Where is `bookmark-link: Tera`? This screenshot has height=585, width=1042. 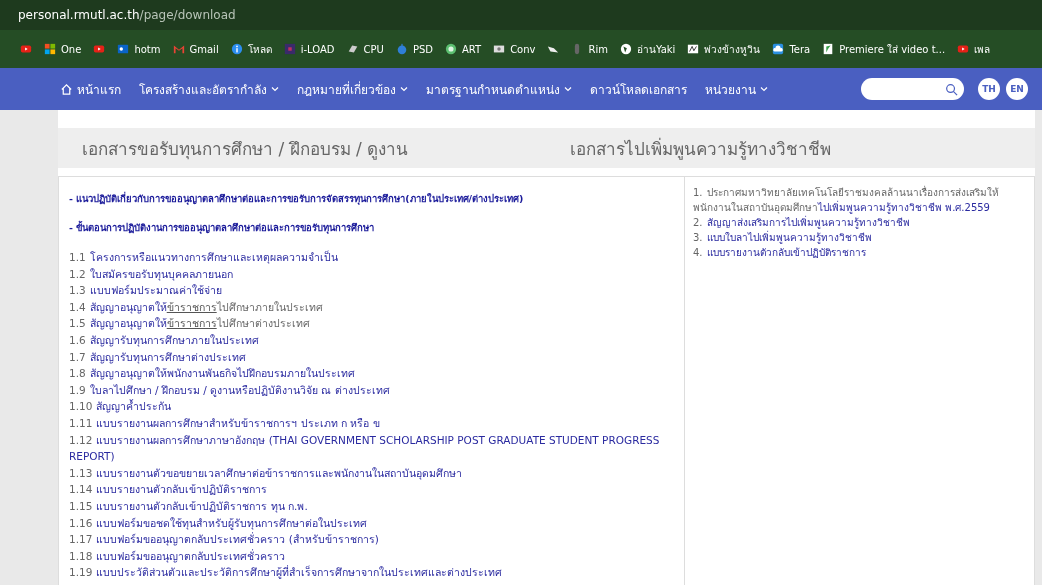 bookmark-link: Tera is located at coordinates (800, 49).